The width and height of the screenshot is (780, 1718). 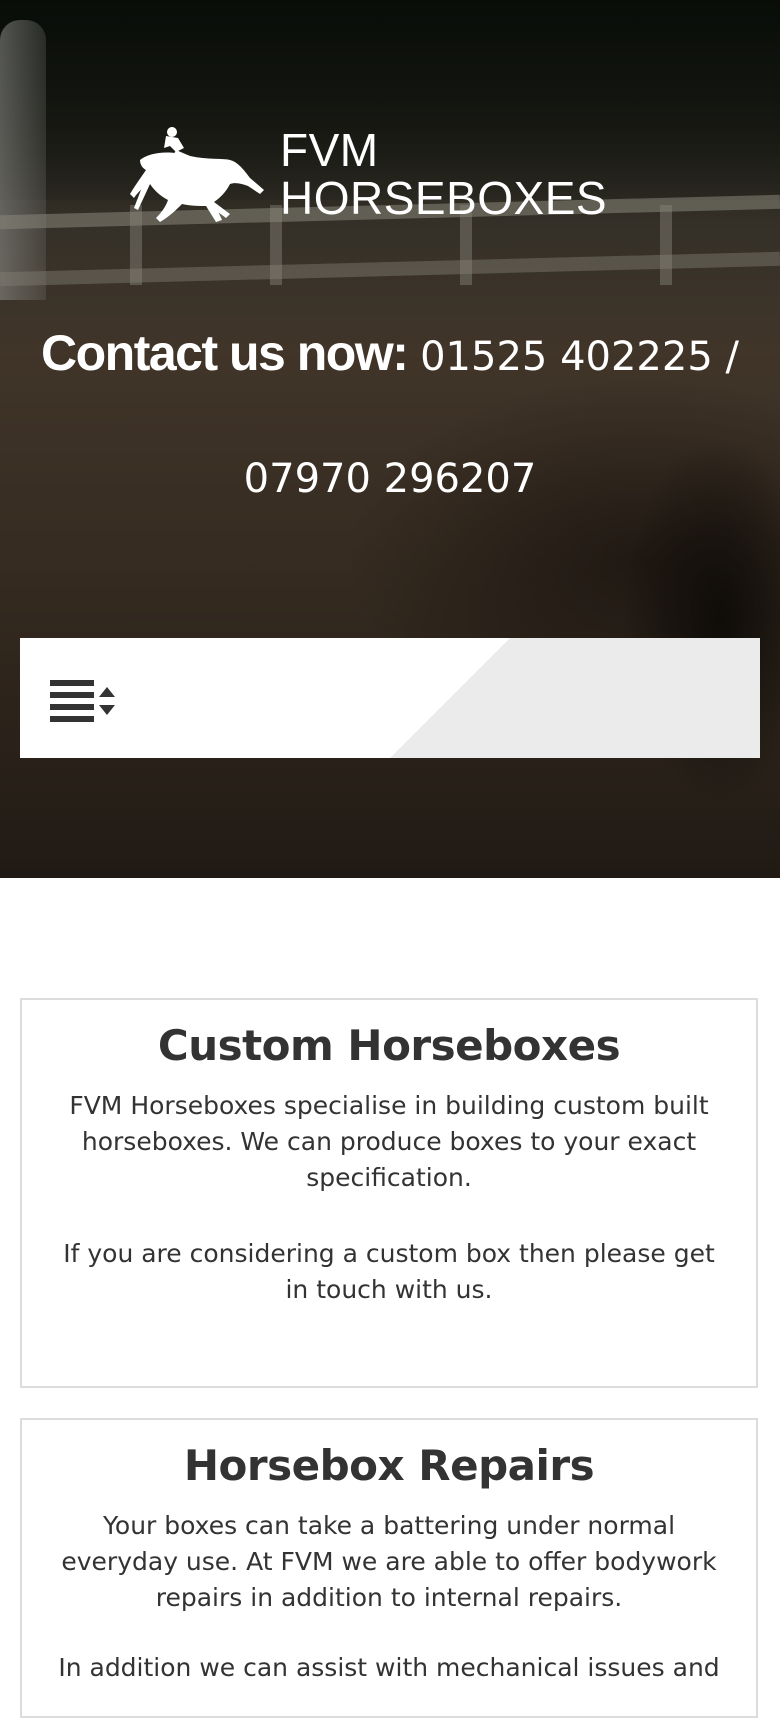 What do you see at coordinates (389, 1465) in the screenshot?
I see `section-title: Horsebox Repairs` at bounding box center [389, 1465].